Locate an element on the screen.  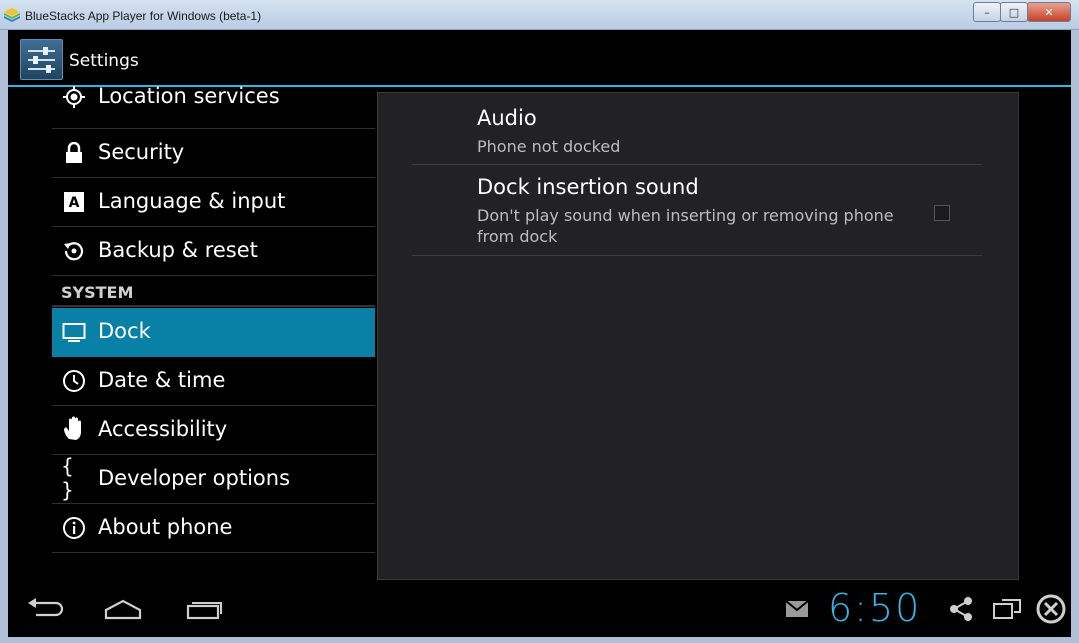
keyboard-icon: A is located at coordinates (74, 202).